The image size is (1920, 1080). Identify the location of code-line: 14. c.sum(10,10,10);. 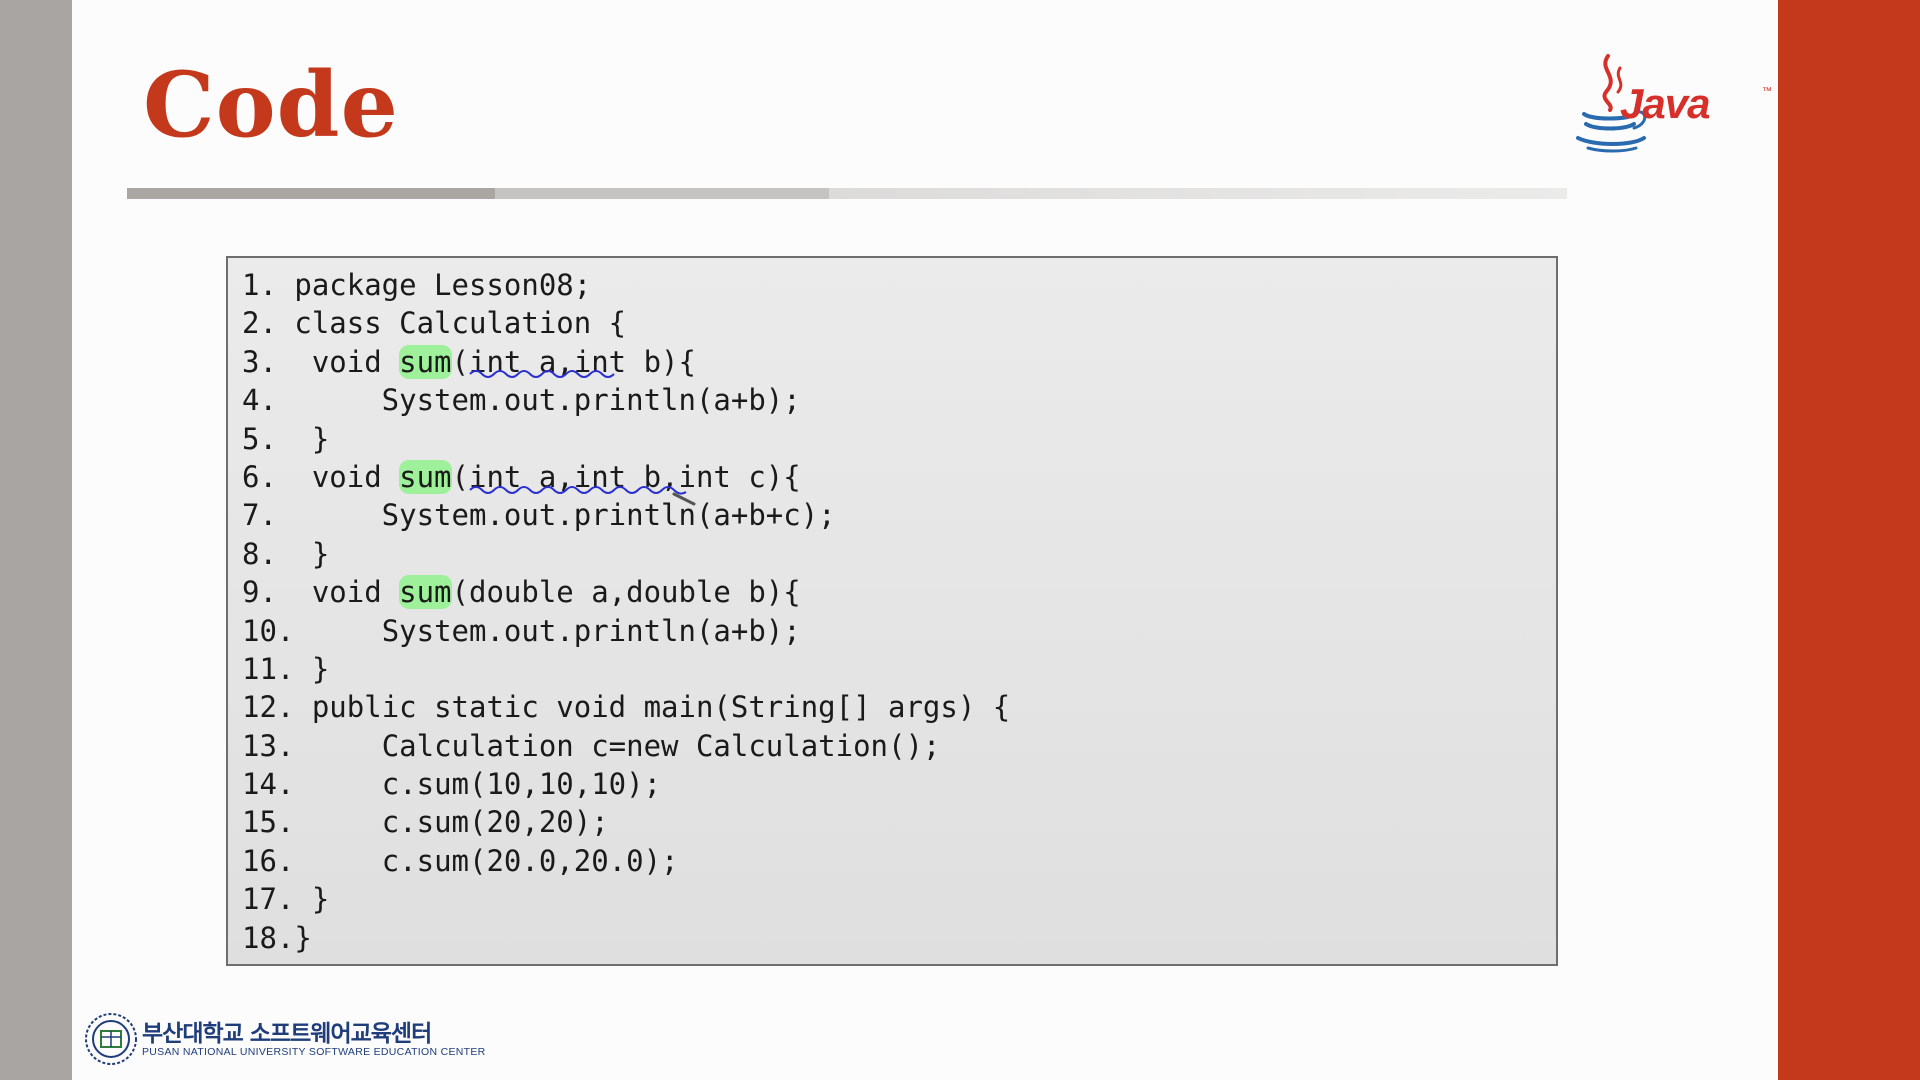
(626, 784).